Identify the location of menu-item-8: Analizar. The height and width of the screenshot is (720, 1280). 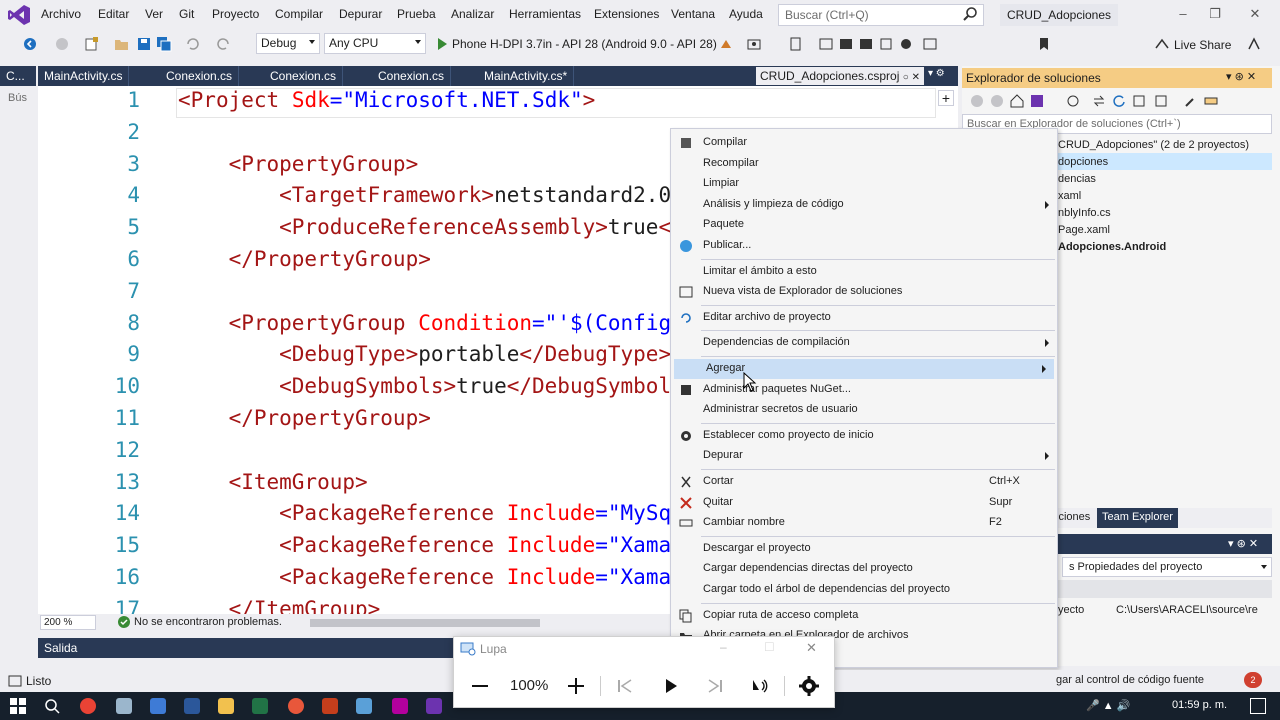
(472, 14).